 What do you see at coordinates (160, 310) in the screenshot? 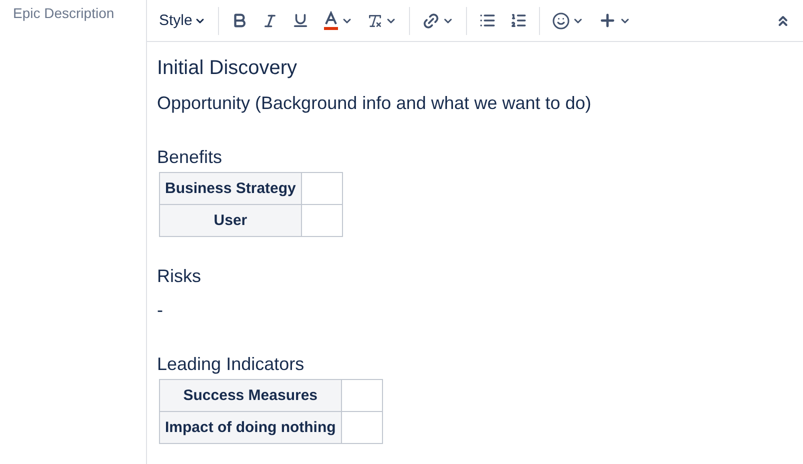
I see `paragraph: -` at bounding box center [160, 310].